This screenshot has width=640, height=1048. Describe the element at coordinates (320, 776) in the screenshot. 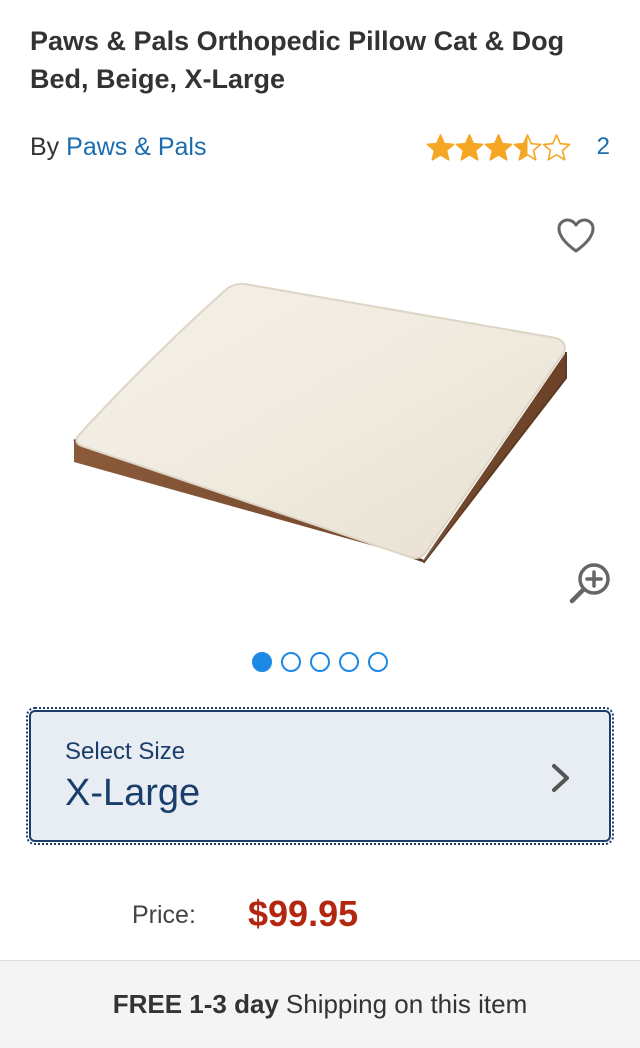

I see `size-selector: Select Size X-Large` at that location.